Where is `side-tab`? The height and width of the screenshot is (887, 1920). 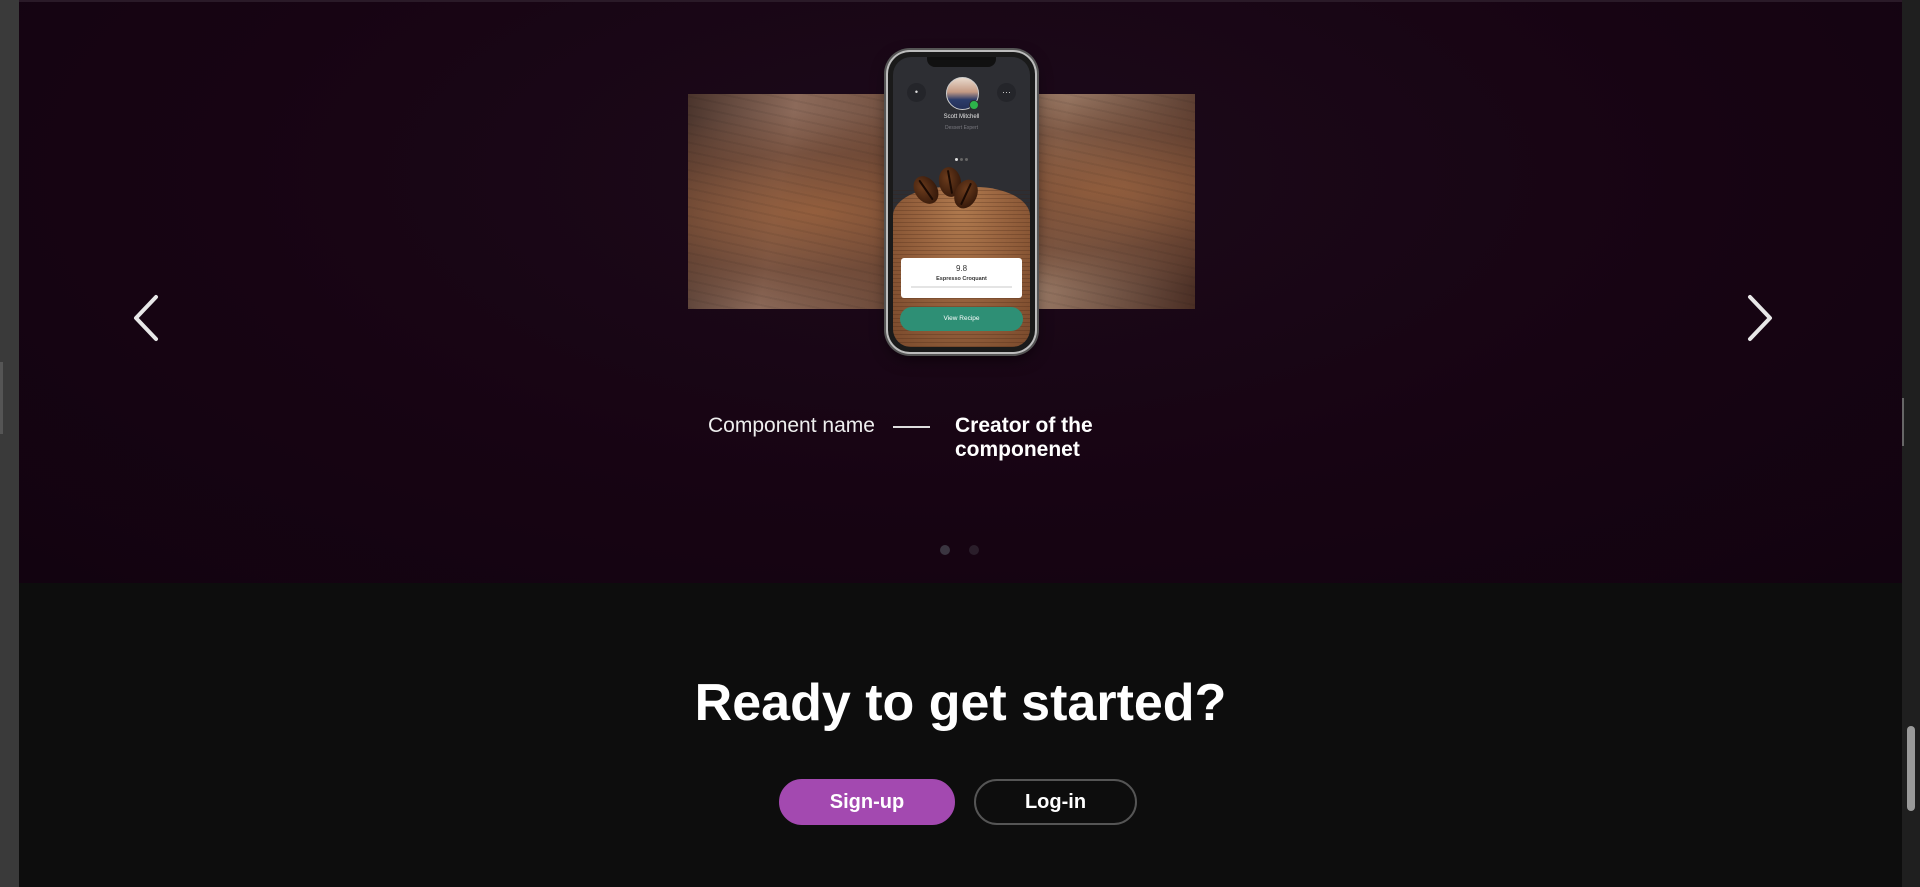
side-tab is located at coordinates (1, 398).